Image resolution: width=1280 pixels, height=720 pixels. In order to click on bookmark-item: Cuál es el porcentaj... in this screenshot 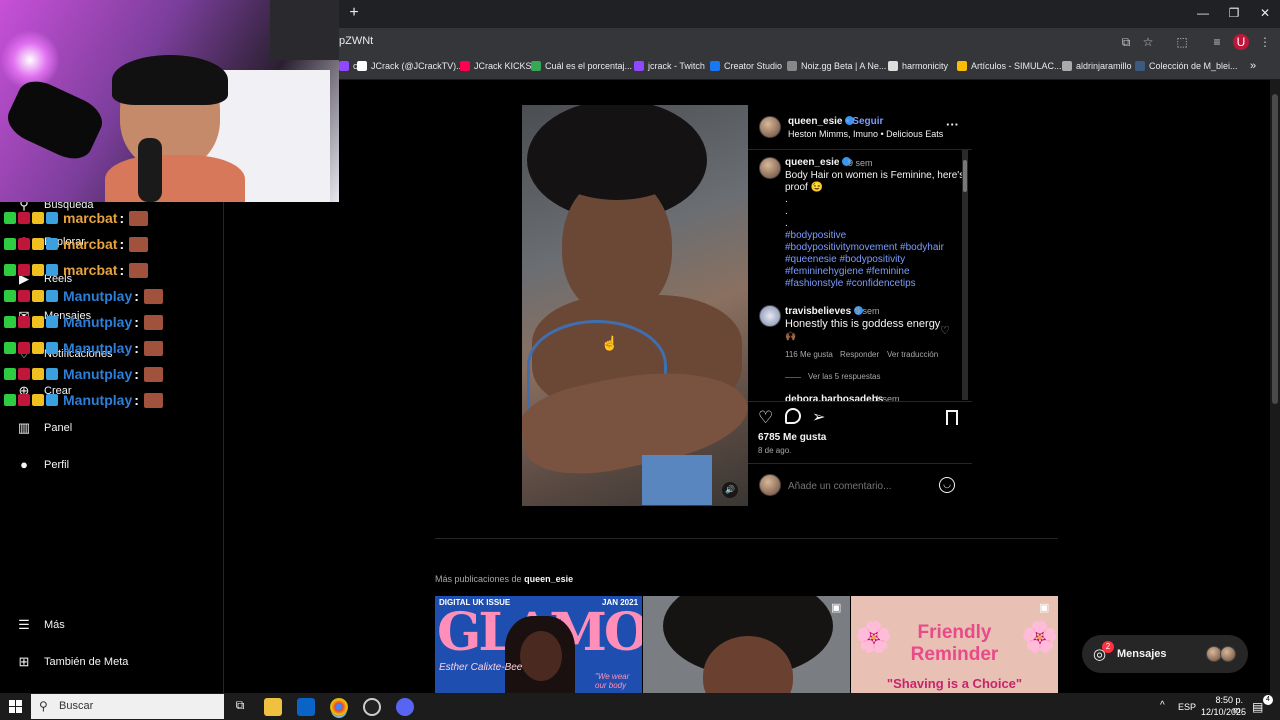, I will do `click(581, 66)`.